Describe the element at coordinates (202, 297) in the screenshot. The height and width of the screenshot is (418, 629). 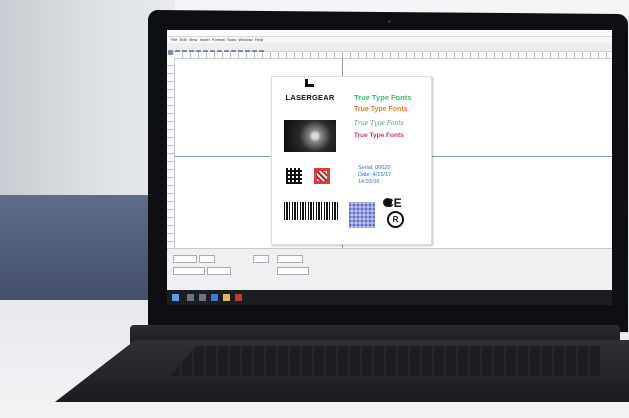
I see `task-view-icon` at that location.